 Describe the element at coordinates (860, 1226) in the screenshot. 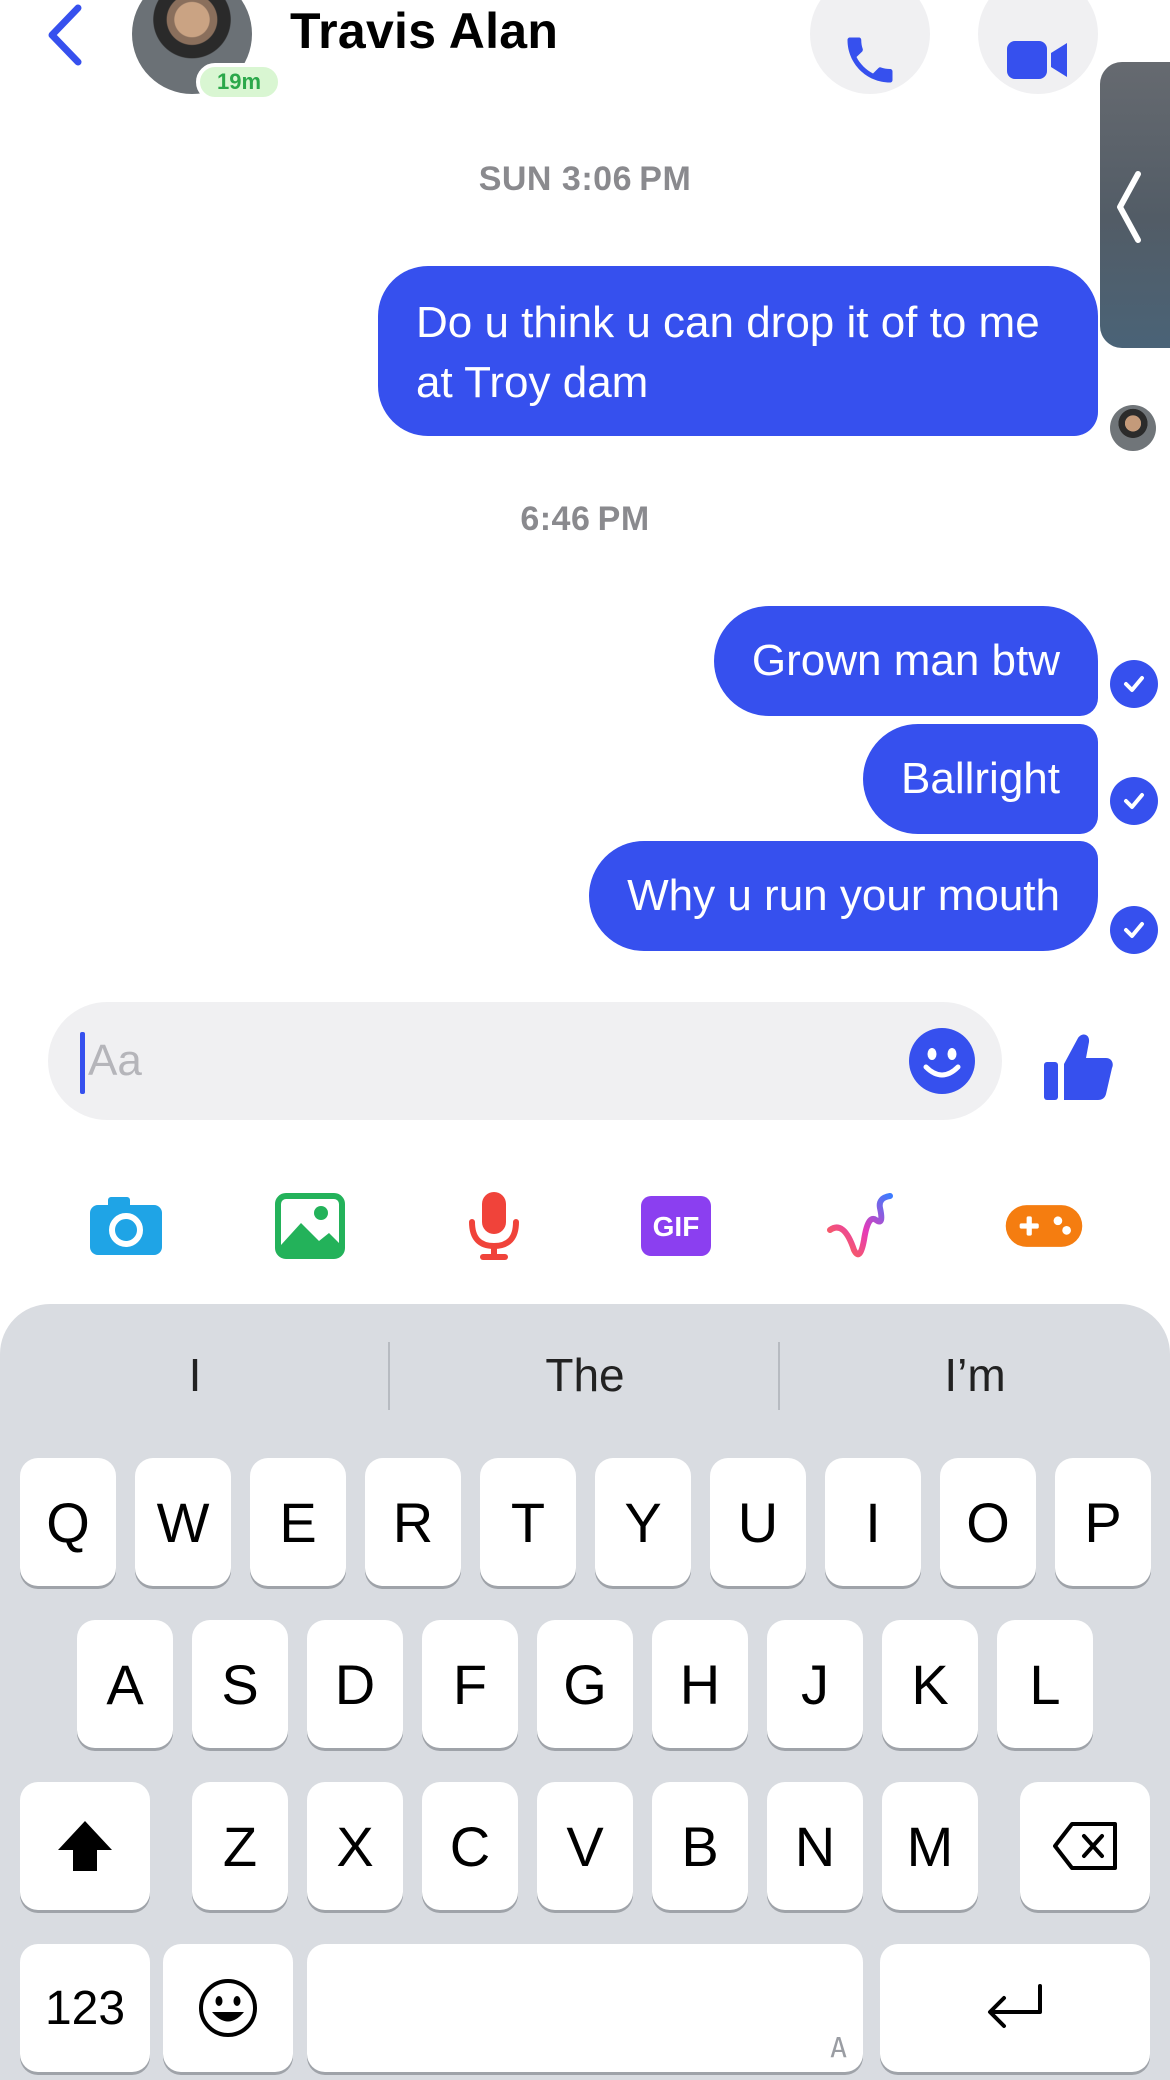

I see `draw-icon` at that location.